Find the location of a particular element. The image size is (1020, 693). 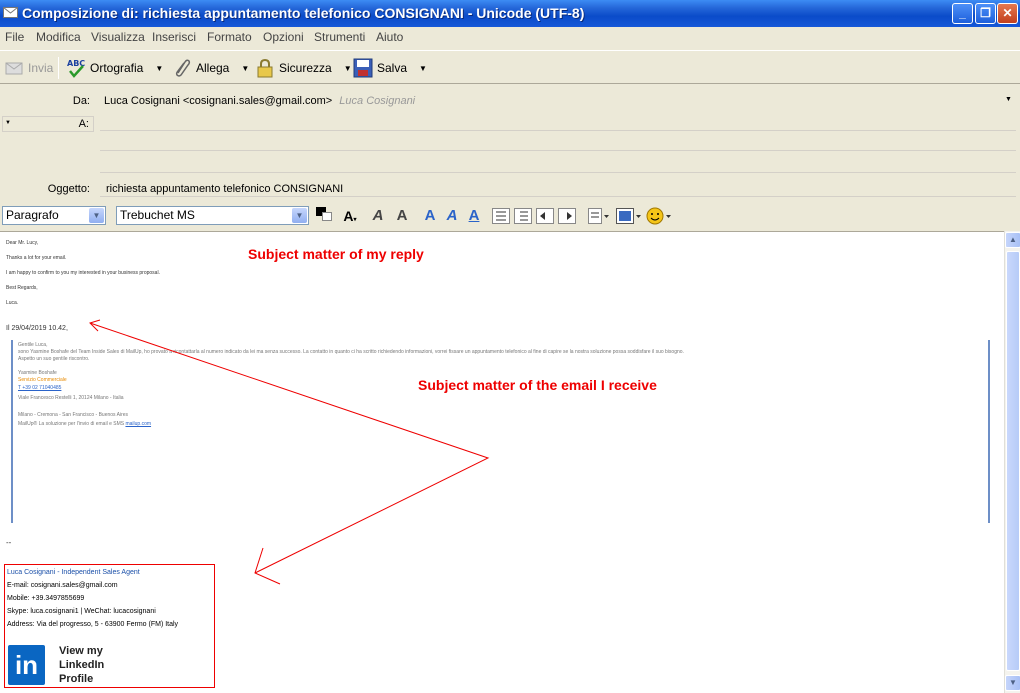

paragraph-value: Paragrafo is located at coordinates (32, 215).